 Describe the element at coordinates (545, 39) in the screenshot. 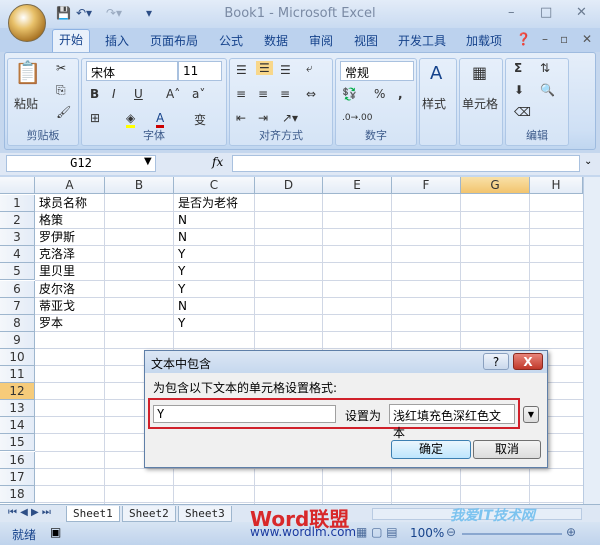

I see `ribbon-minimize-icon: –` at that location.